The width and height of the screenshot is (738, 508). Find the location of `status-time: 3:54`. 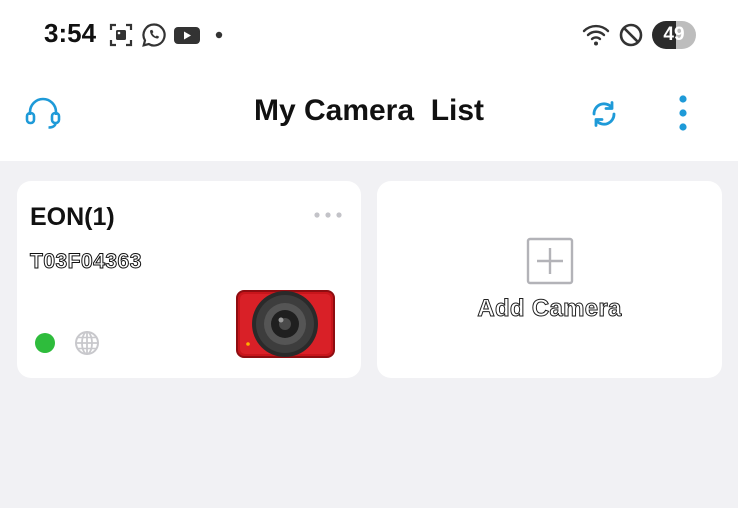

status-time: 3:54 is located at coordinates (70, 33).